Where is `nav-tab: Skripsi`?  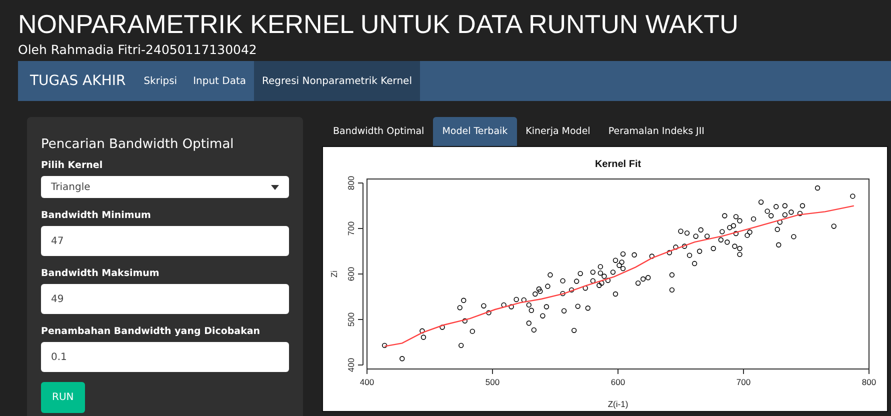
nav-tab: Skripsi is located at coordinates (161, 81).